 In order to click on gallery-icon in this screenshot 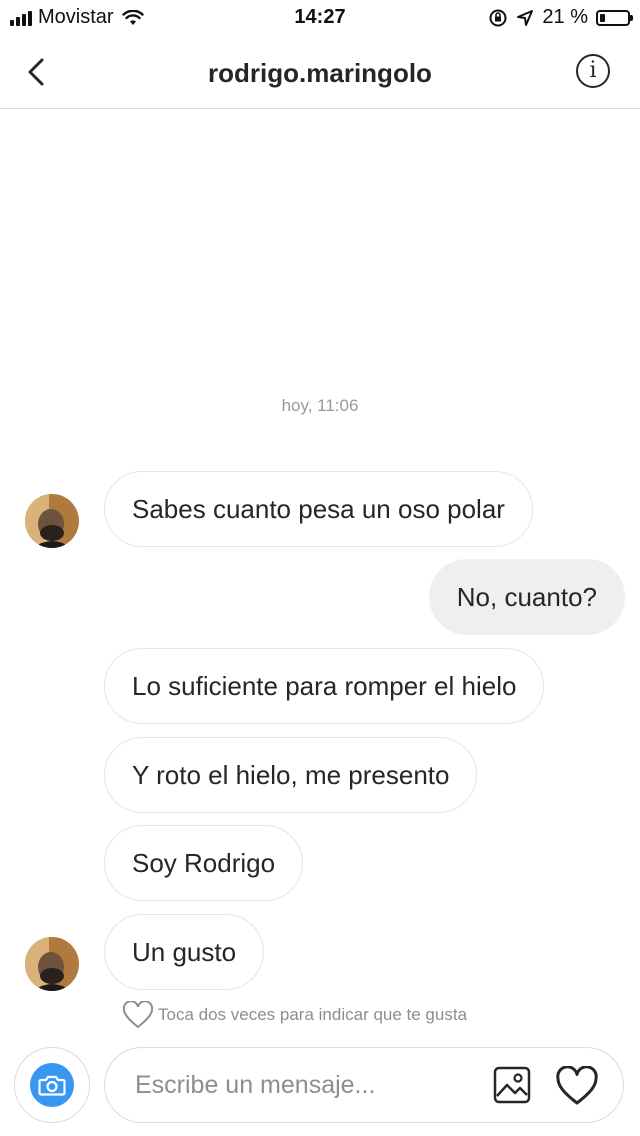, I will do `click(512, 1085)`.